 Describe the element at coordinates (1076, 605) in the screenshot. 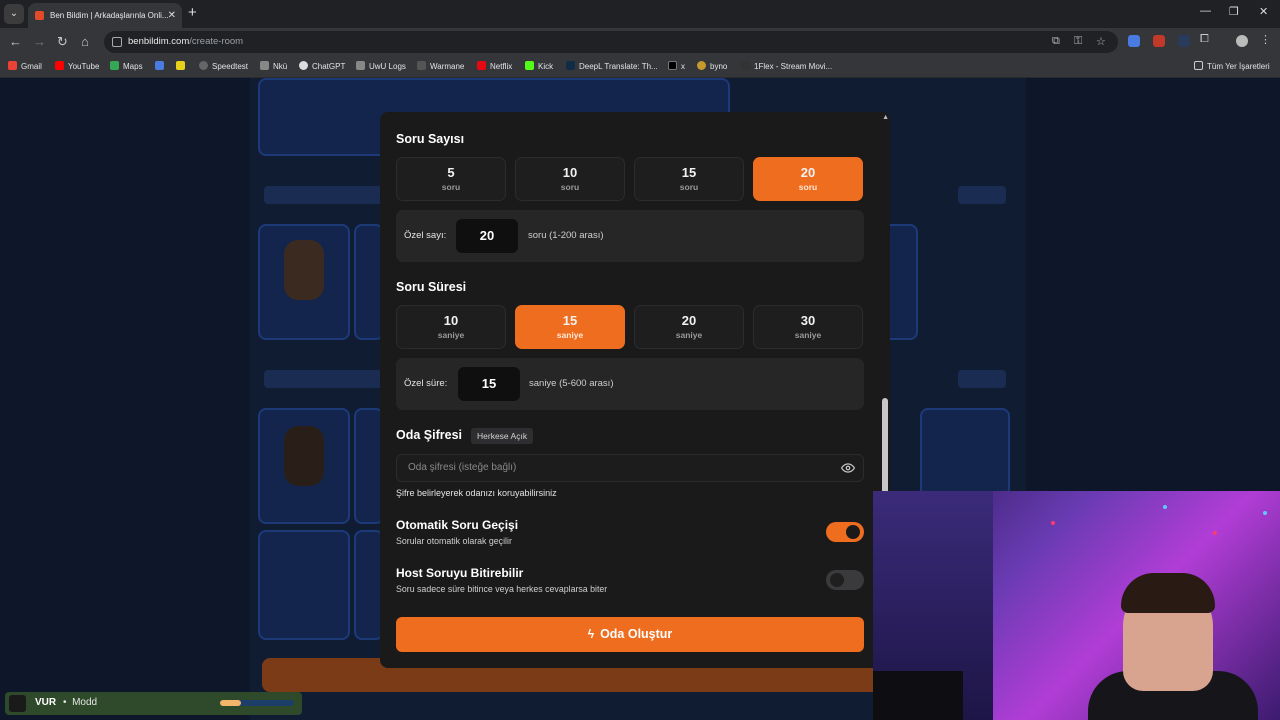

I see `webcam-overlay` at that location.